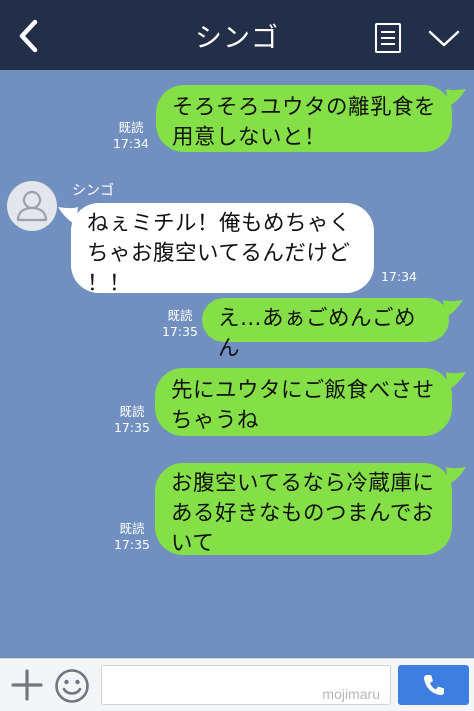 Image resolution: width=474 pixels, height=711 pixels. I want to click on emoji-button, so click(72, 686).